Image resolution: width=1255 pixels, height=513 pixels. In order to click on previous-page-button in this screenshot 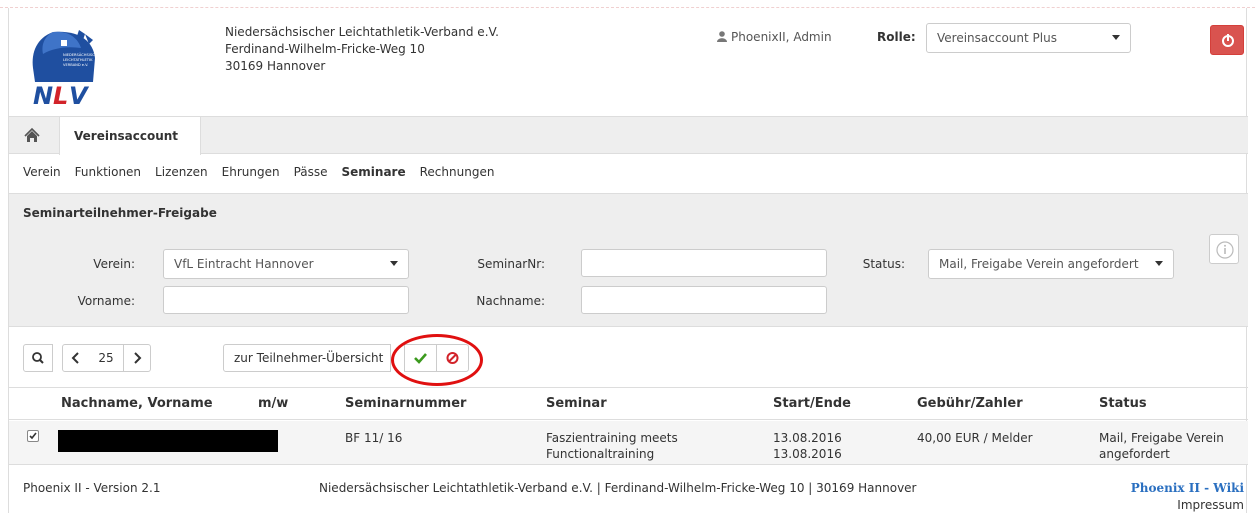, I will do `click(76, 358)`.